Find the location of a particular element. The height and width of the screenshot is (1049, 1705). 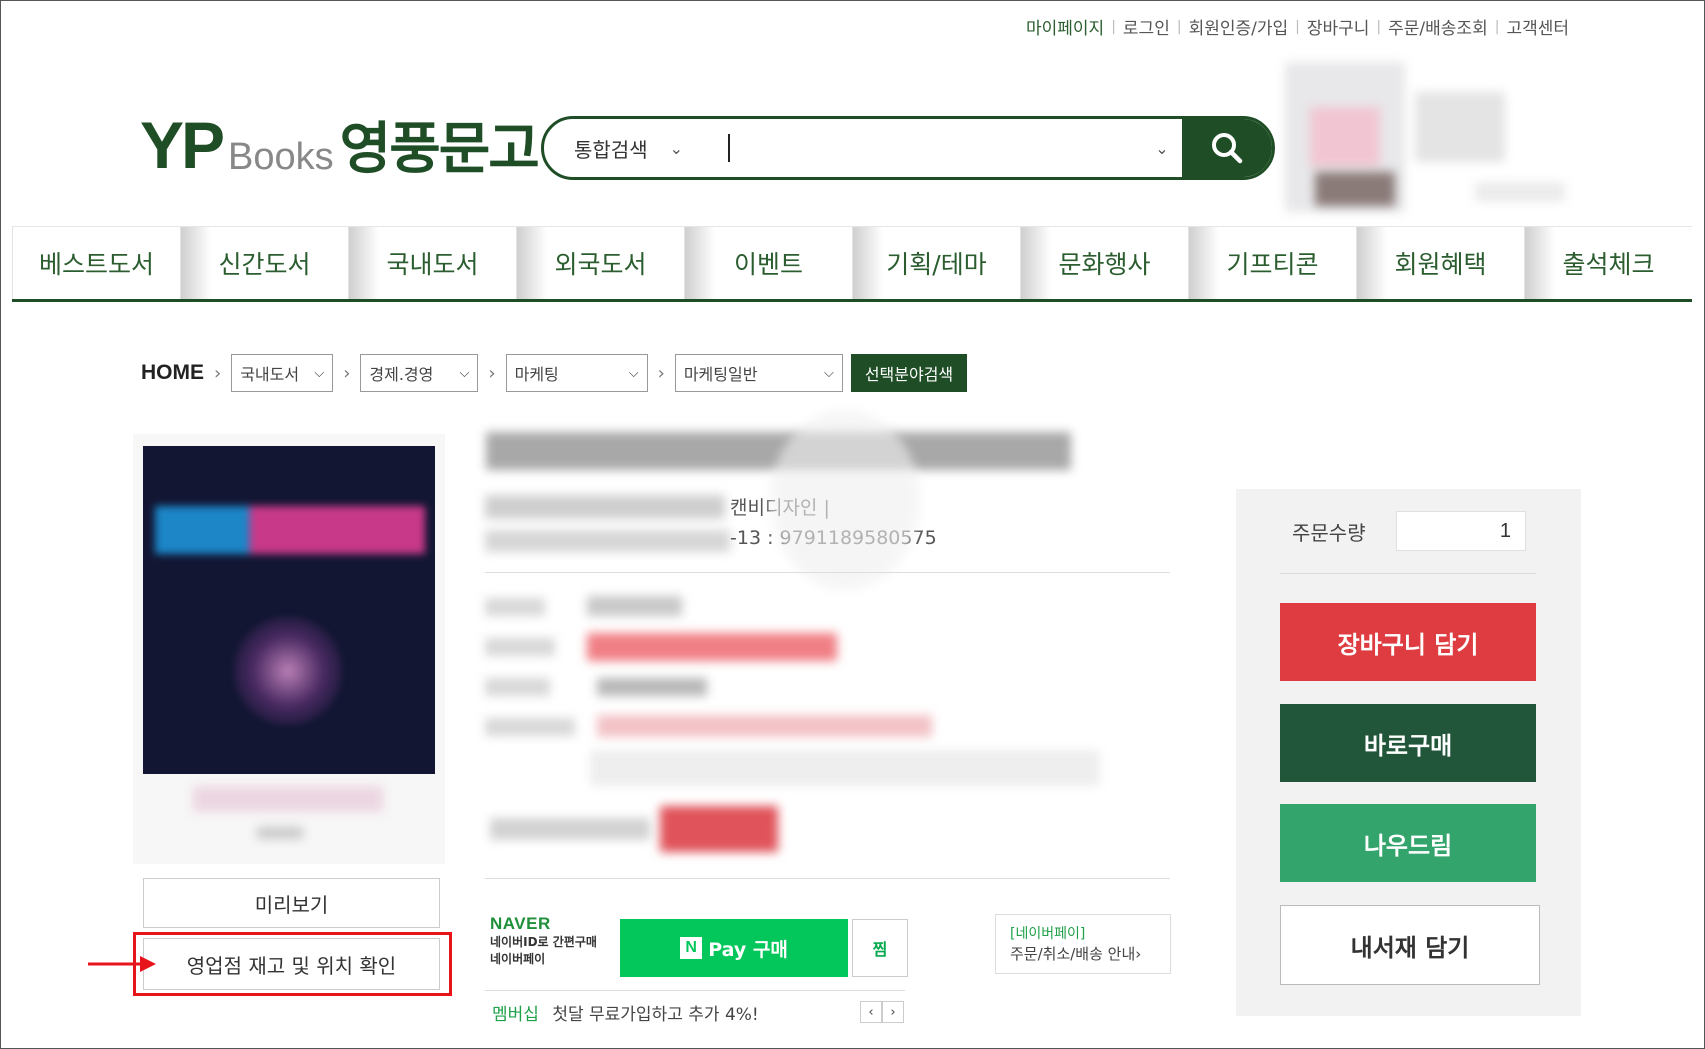

preview-button: 미리보기 is located at coordinates (291, 903).